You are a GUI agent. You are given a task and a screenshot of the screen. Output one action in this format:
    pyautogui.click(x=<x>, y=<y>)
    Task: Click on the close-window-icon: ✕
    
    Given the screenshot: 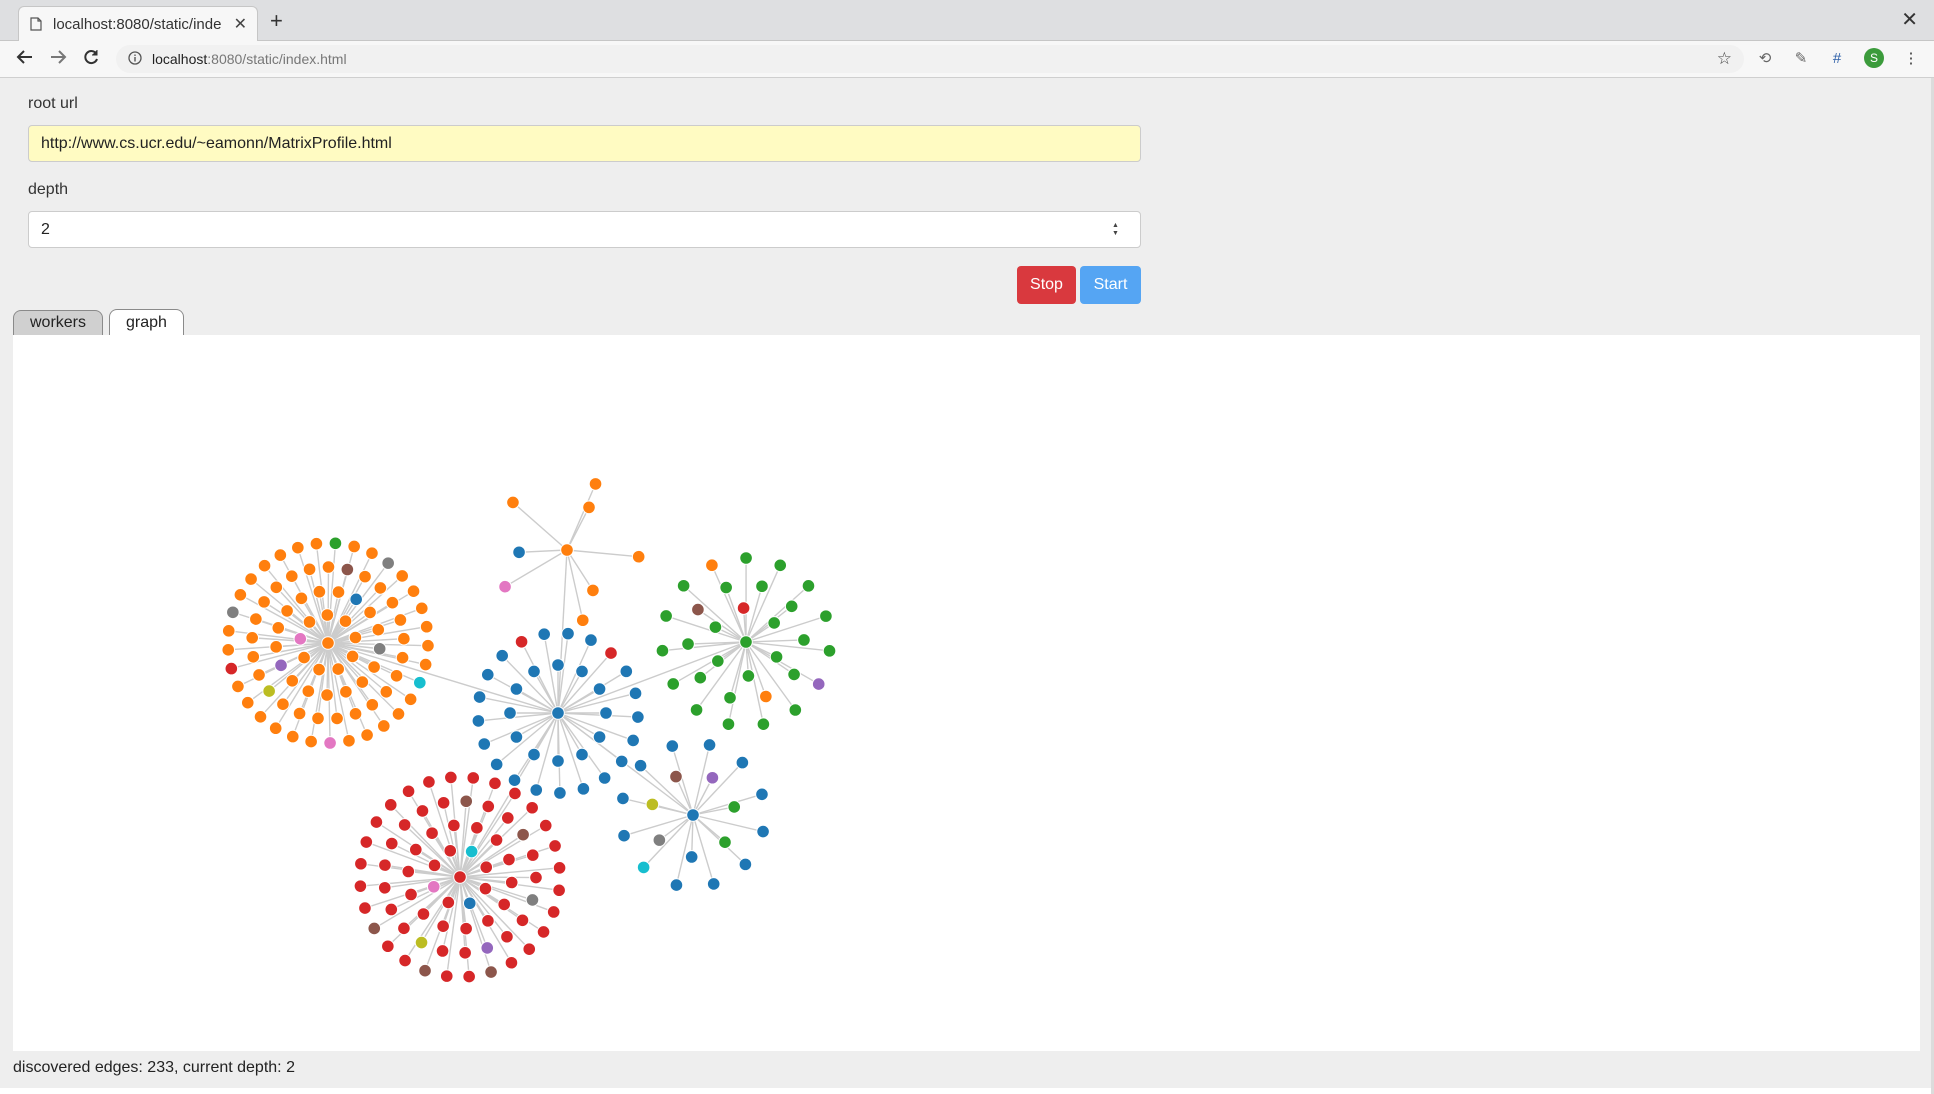 What is the action you would take?
    pyautogui.click(x=1909, y=19)
    